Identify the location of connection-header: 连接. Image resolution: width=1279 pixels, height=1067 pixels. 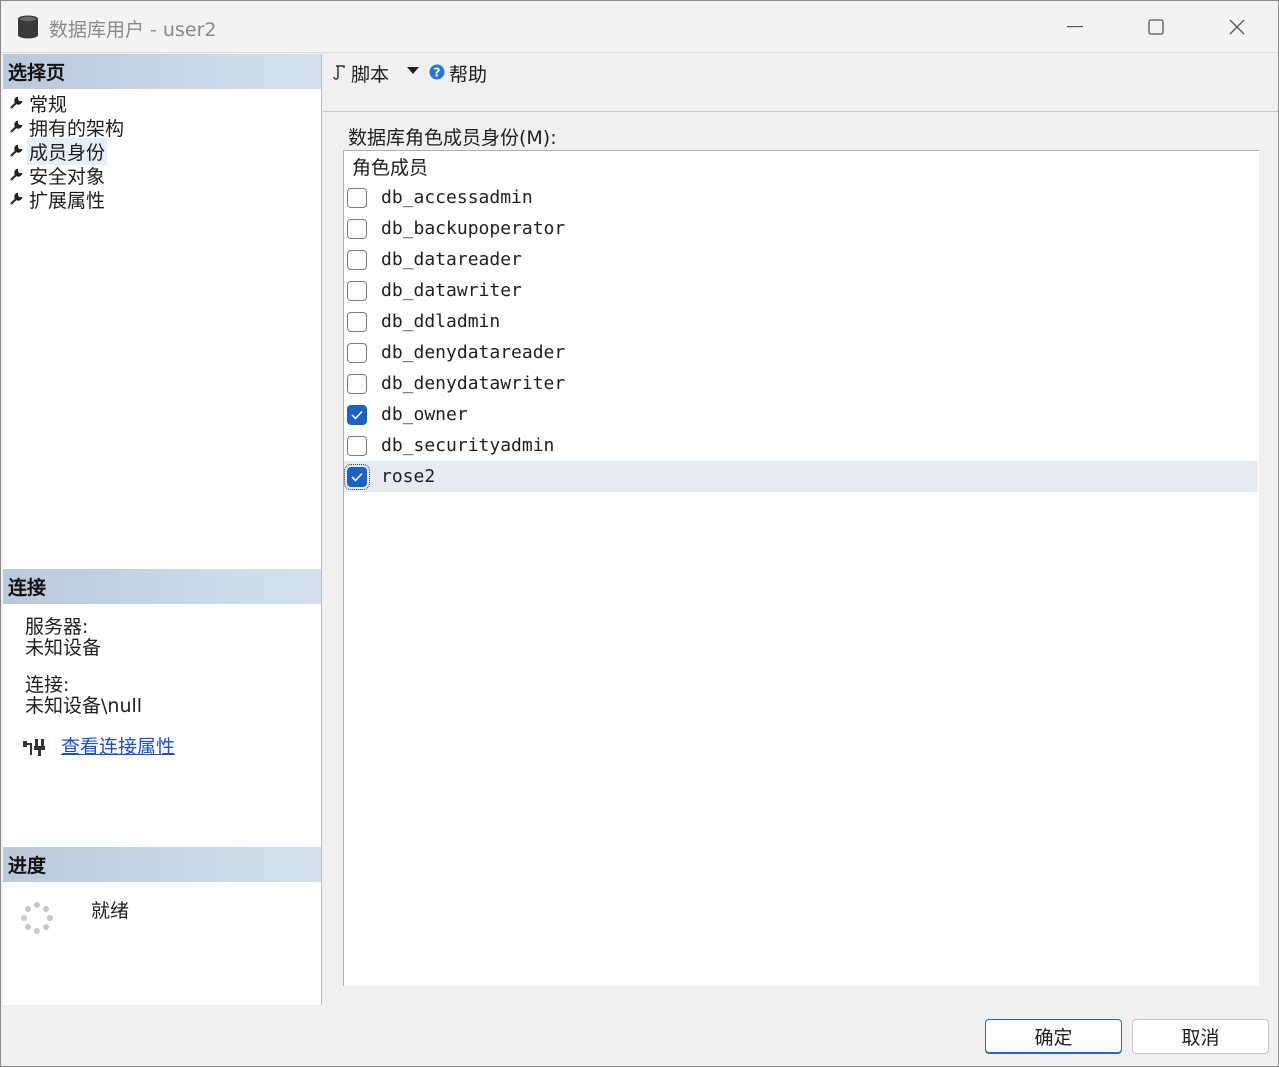
(162, 586).